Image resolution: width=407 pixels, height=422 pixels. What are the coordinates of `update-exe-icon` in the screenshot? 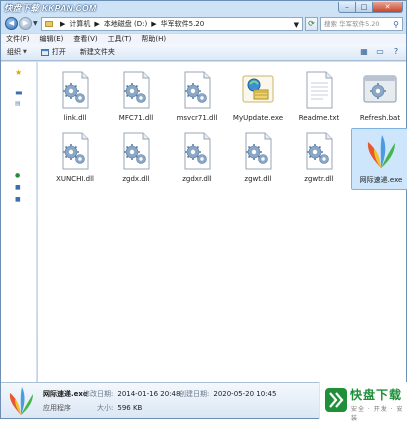 It's located at (258, 90).